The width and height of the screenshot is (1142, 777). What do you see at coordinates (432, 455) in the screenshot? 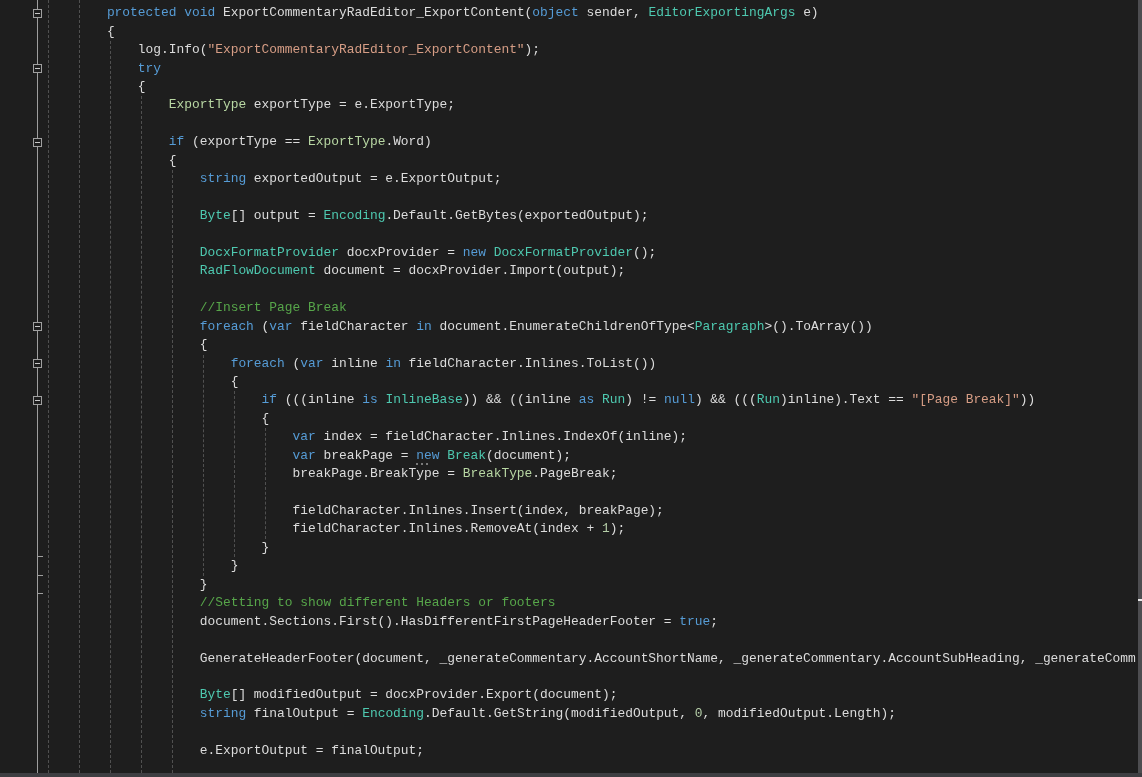
I see `code-line: var breakPage = new Break(document);` at bounding box center [432, 455].